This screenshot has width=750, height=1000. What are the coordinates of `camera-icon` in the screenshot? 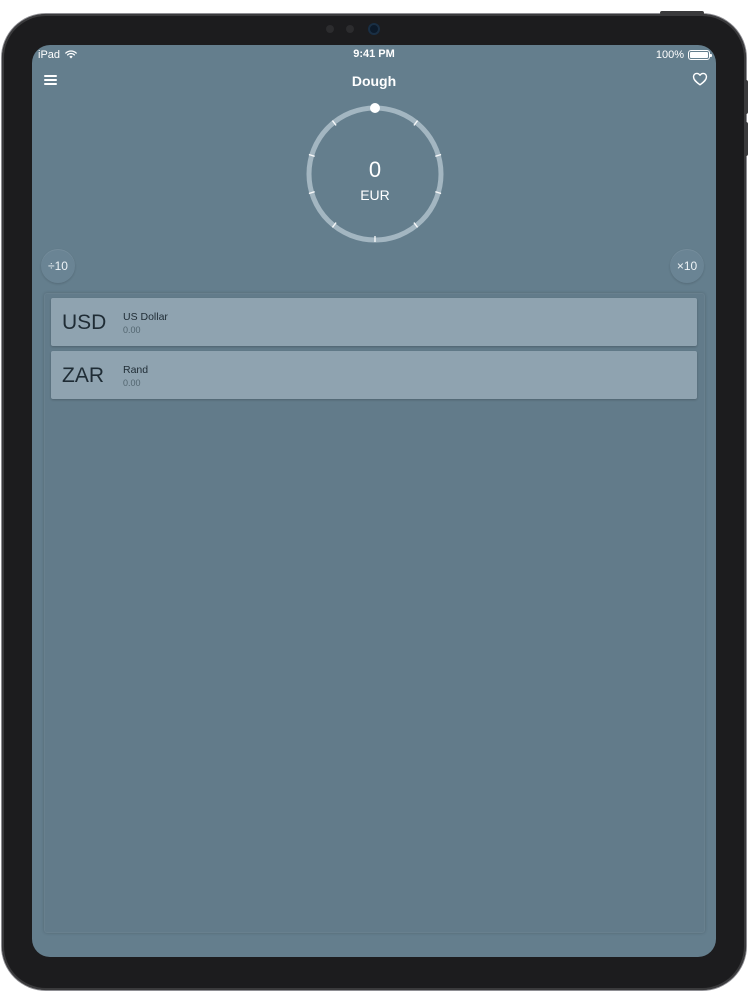 It's located at (374, 29).